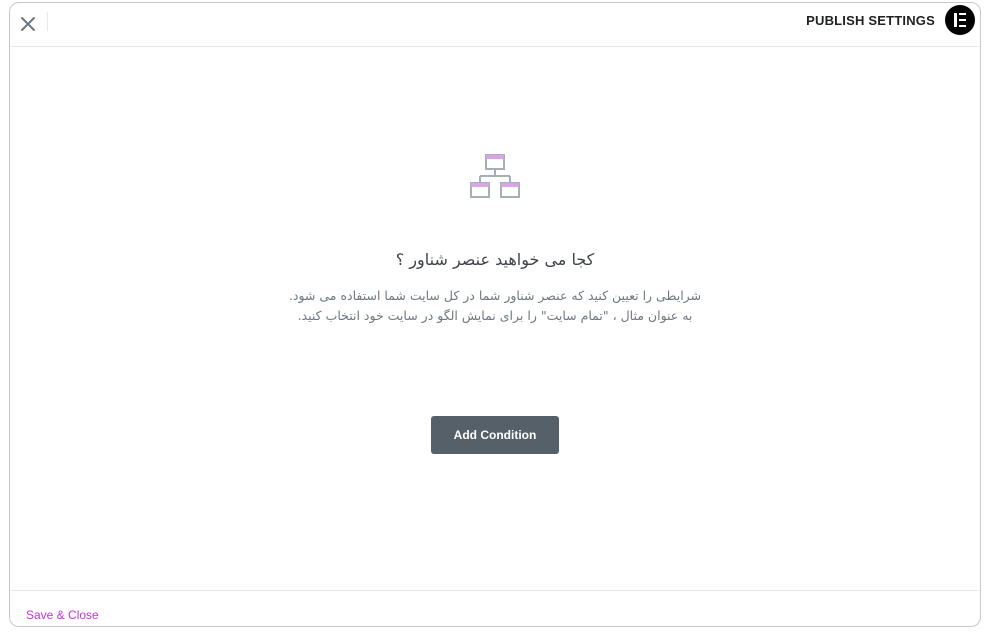 This screenshot has width=987, height=636. I want to click on modal-title: PUBLISH SETTINGS, so click(870, 20).